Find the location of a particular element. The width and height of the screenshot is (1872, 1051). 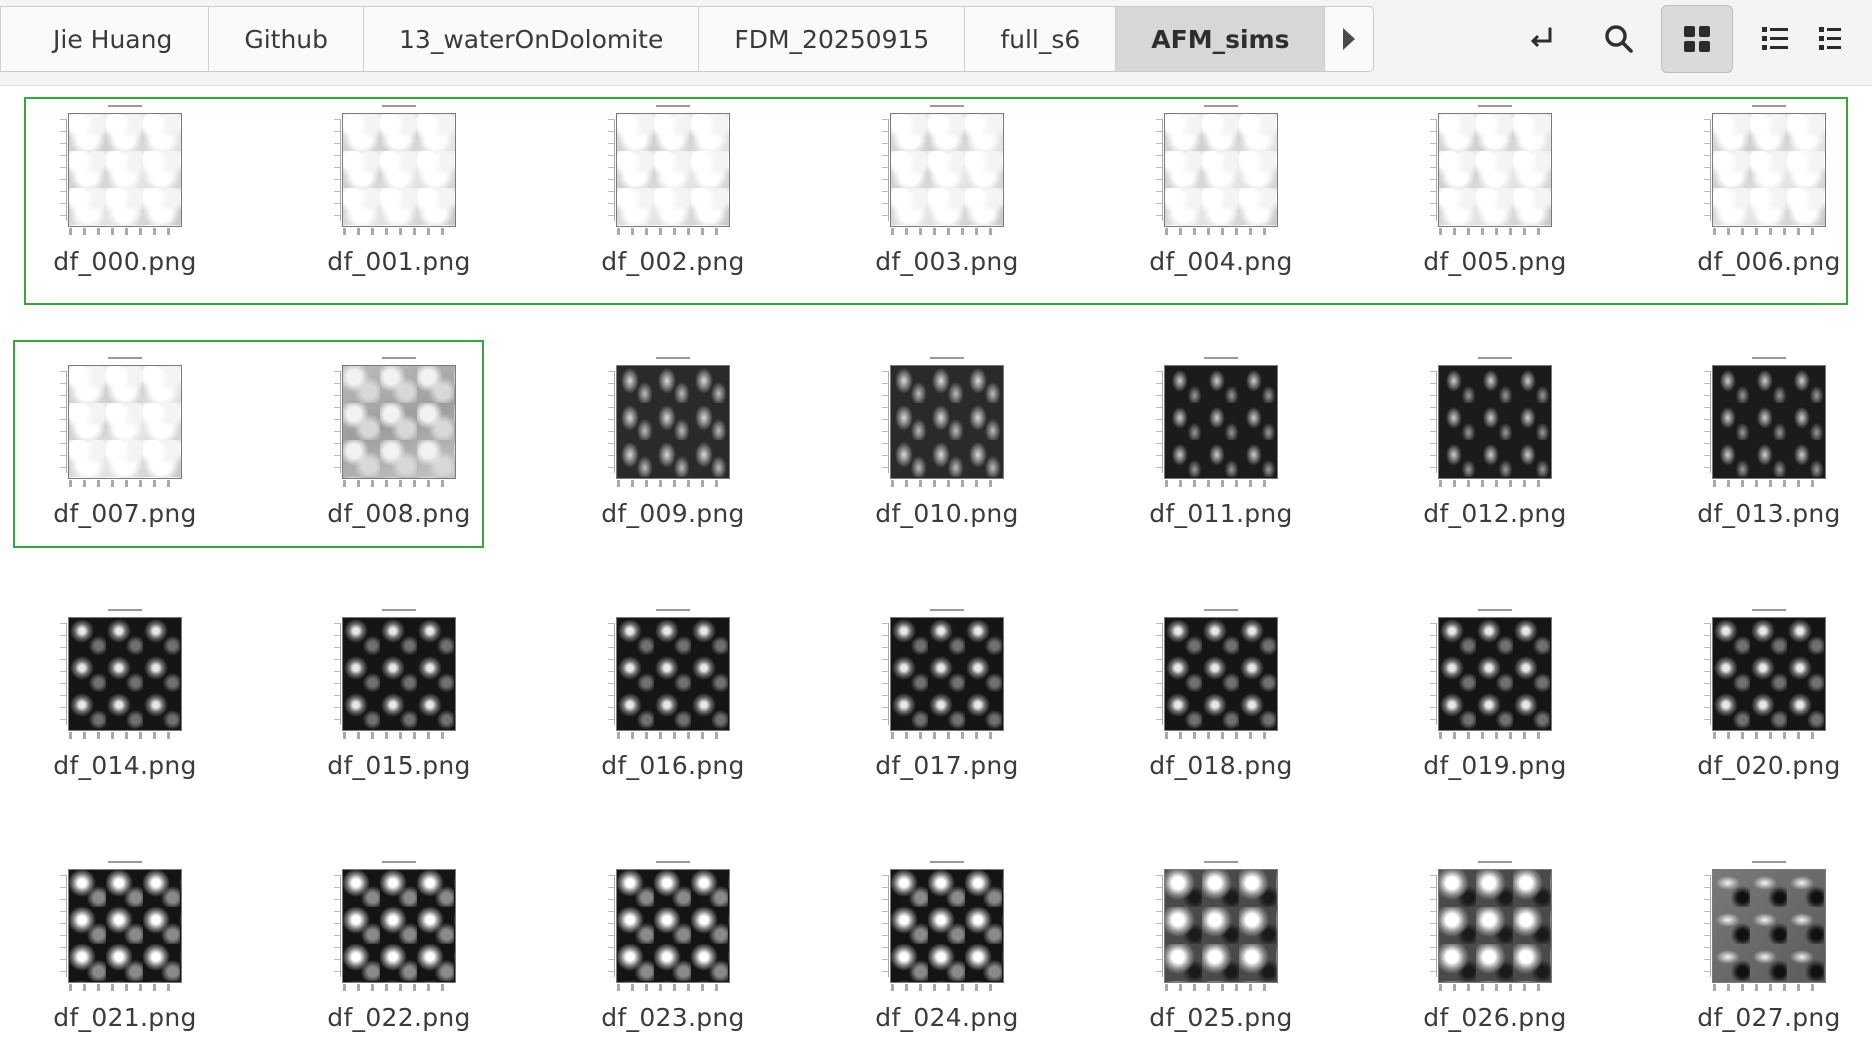

compact-view-button is located at coordinates (1837, 39).